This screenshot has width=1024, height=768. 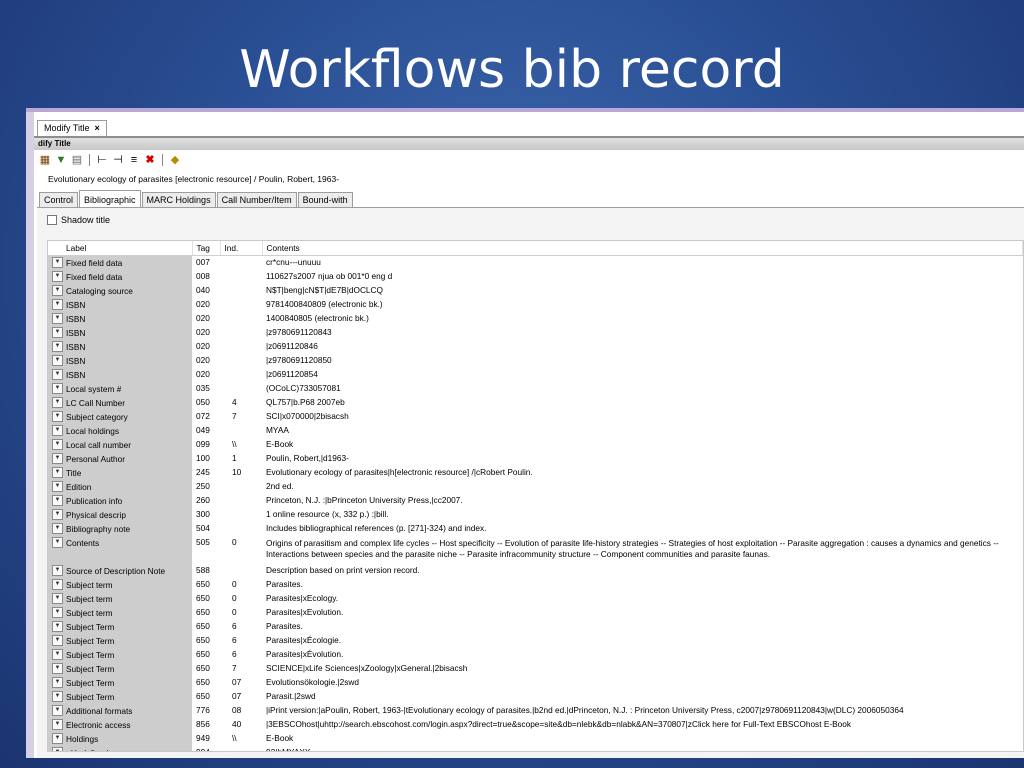 I want to click on field-contents: |z0691120854, so click(x=642, y=375).